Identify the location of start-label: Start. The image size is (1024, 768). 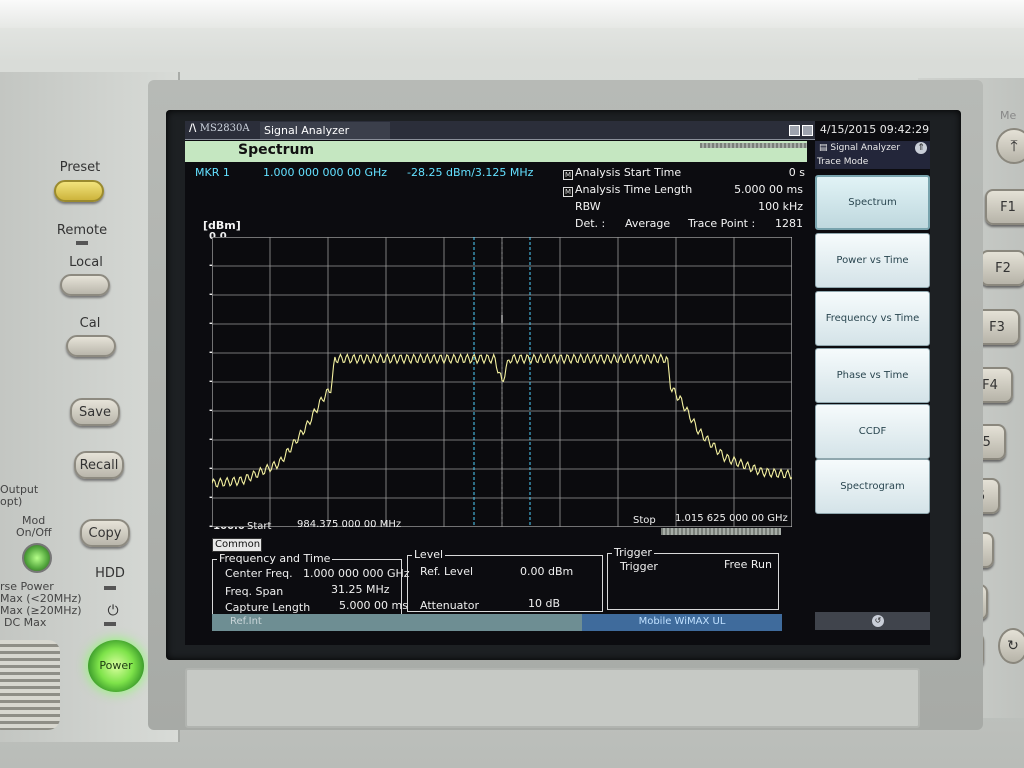
(259, 526).